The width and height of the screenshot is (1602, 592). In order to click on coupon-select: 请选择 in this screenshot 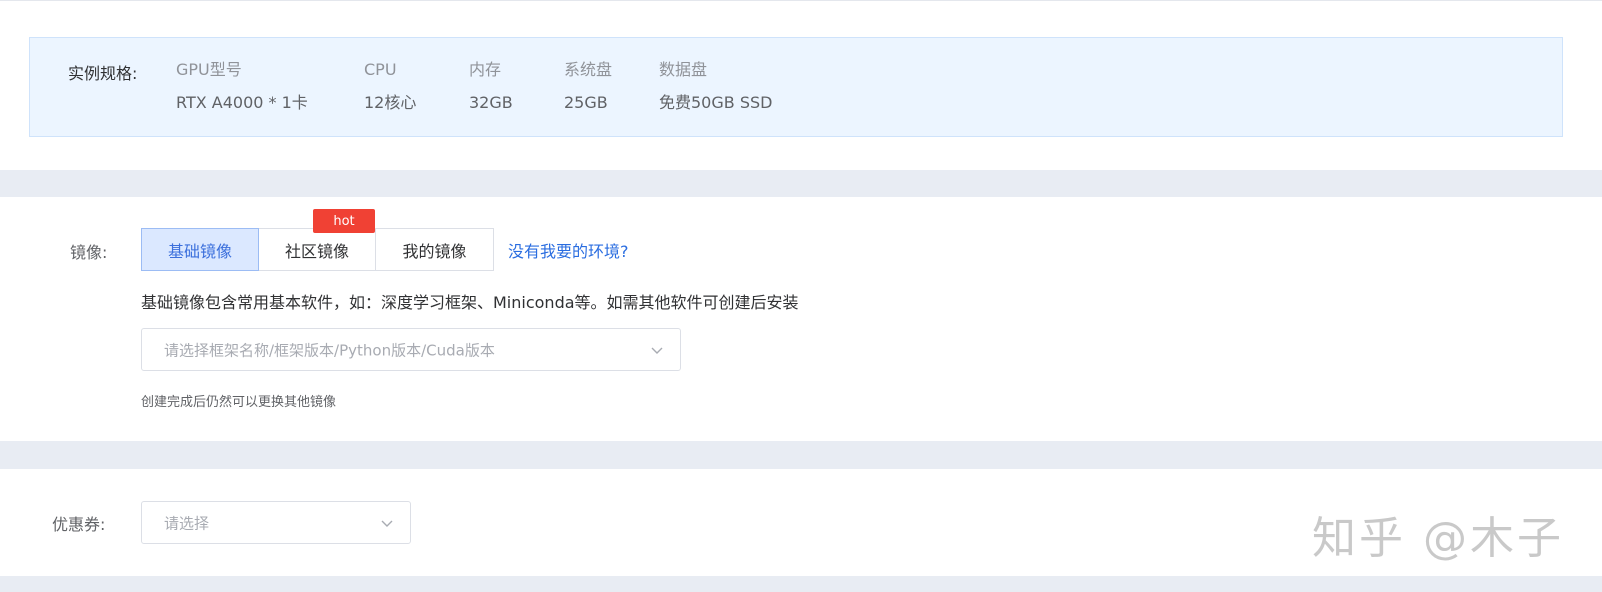, I will do `click(276, 522)`.